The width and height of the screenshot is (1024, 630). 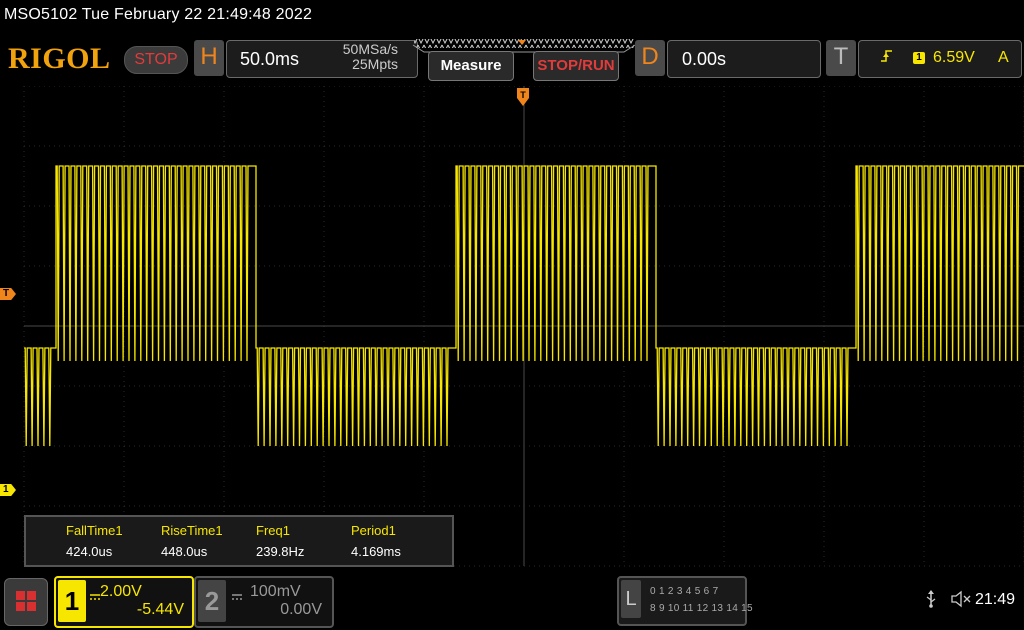 I want to click on channel1-number: 1, so click(x=72, y=601).